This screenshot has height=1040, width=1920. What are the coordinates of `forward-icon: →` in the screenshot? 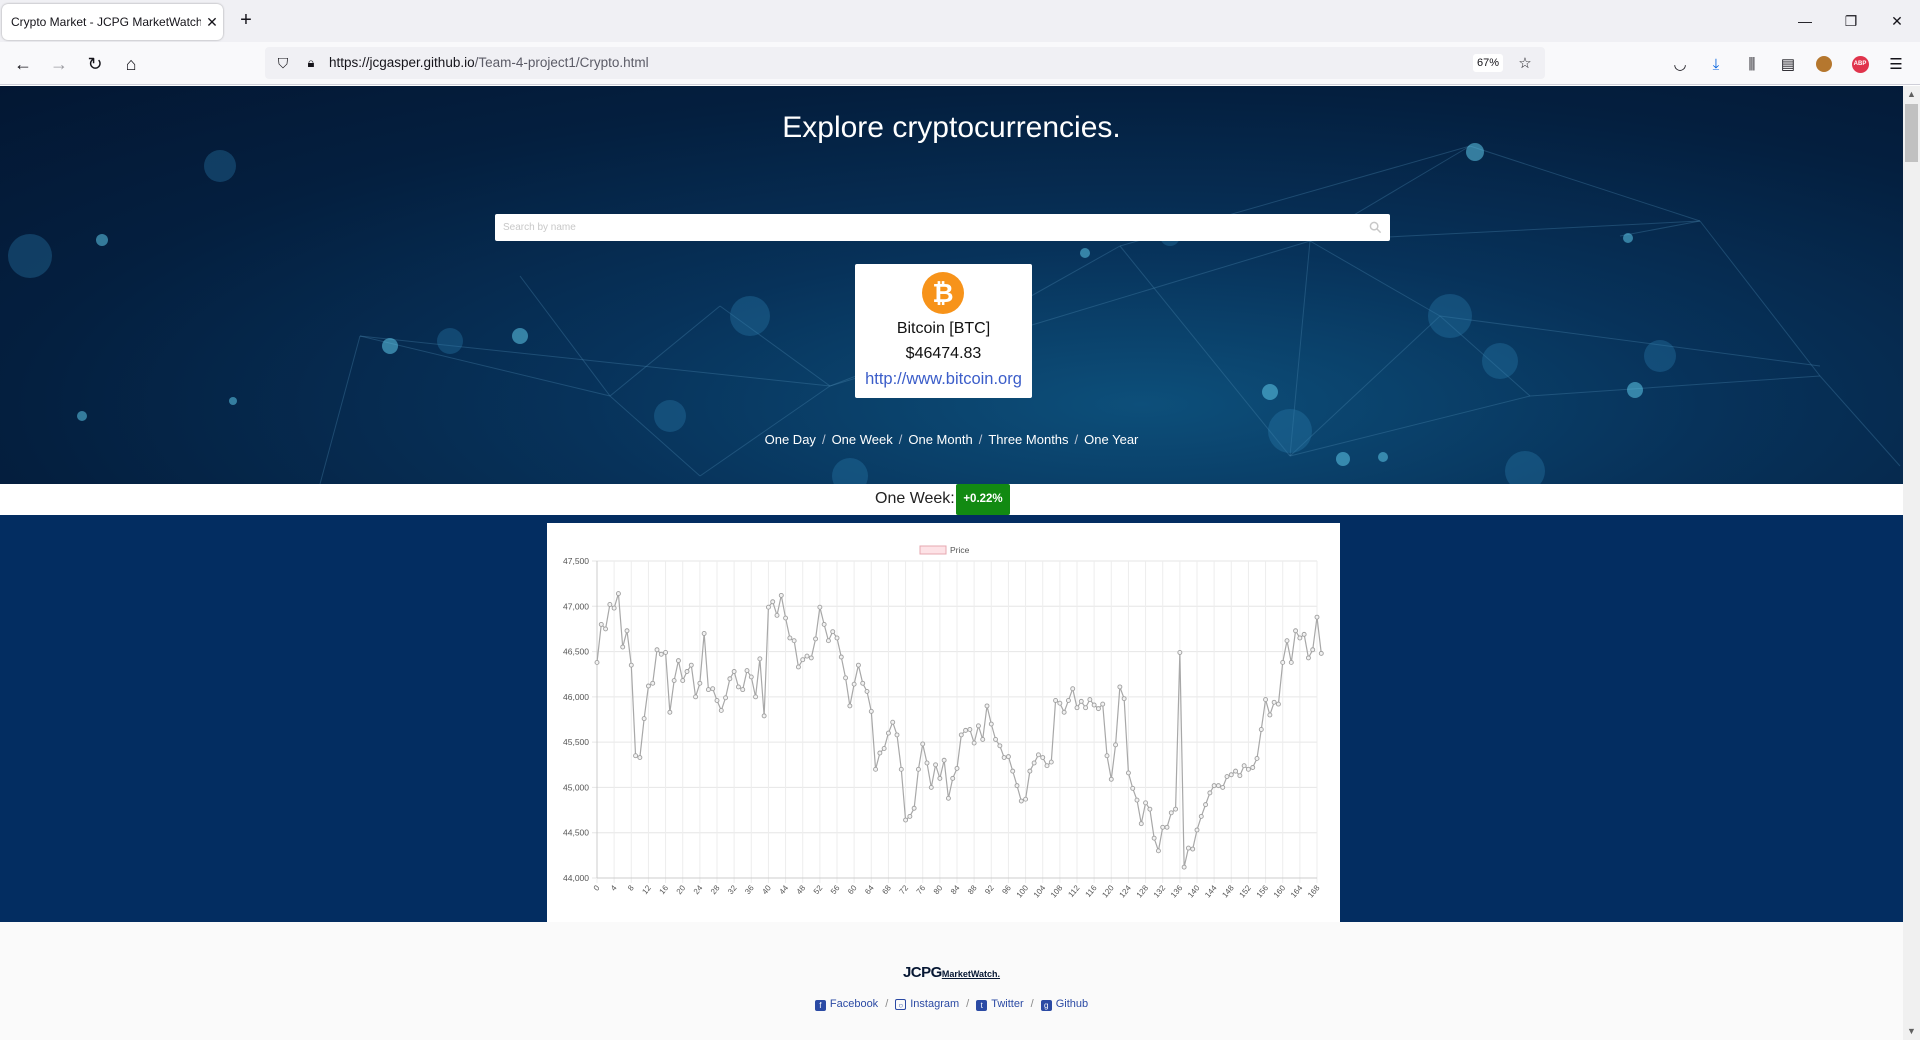 It's located at (59, 64).